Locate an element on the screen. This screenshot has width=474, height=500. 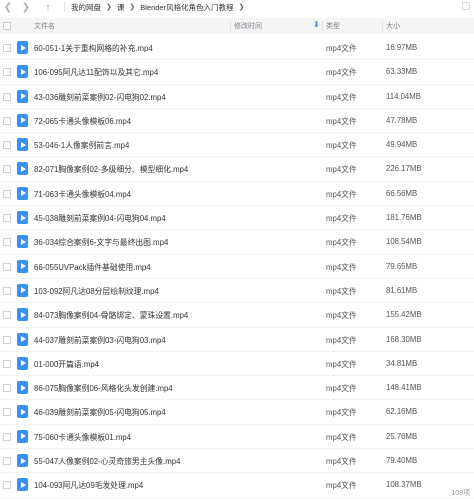
file-name: 53-046-1人像案例前言.mp4 is located at coordinates (81, 145).